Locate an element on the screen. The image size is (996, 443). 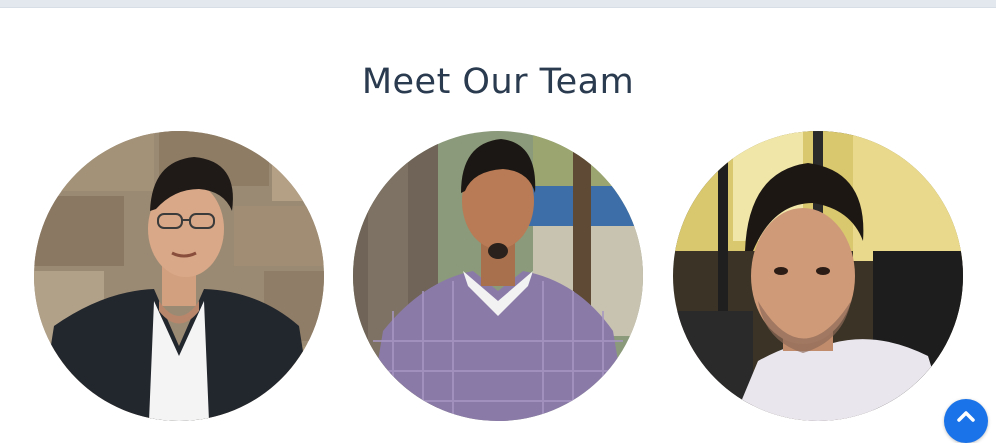
section-title: Meet Our Team is located at coordinates (498, 82).